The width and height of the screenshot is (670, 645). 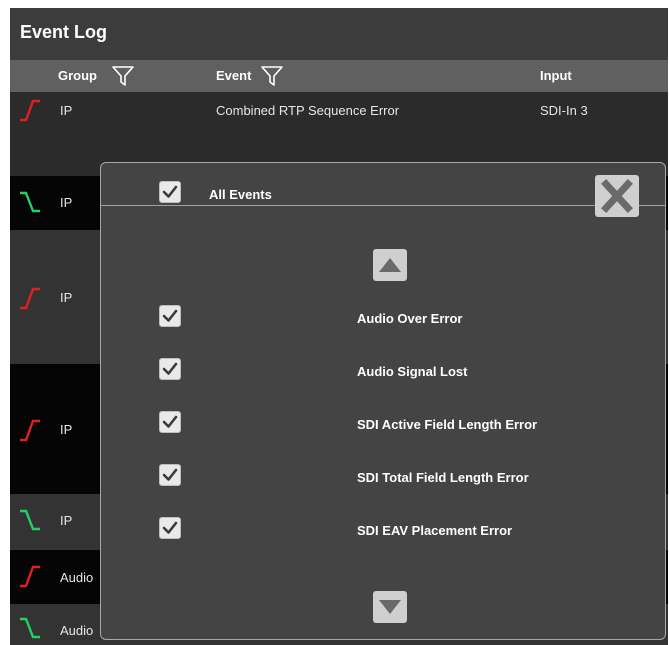 I want to click on triangle-up-icon, so click(x=390, y=265).